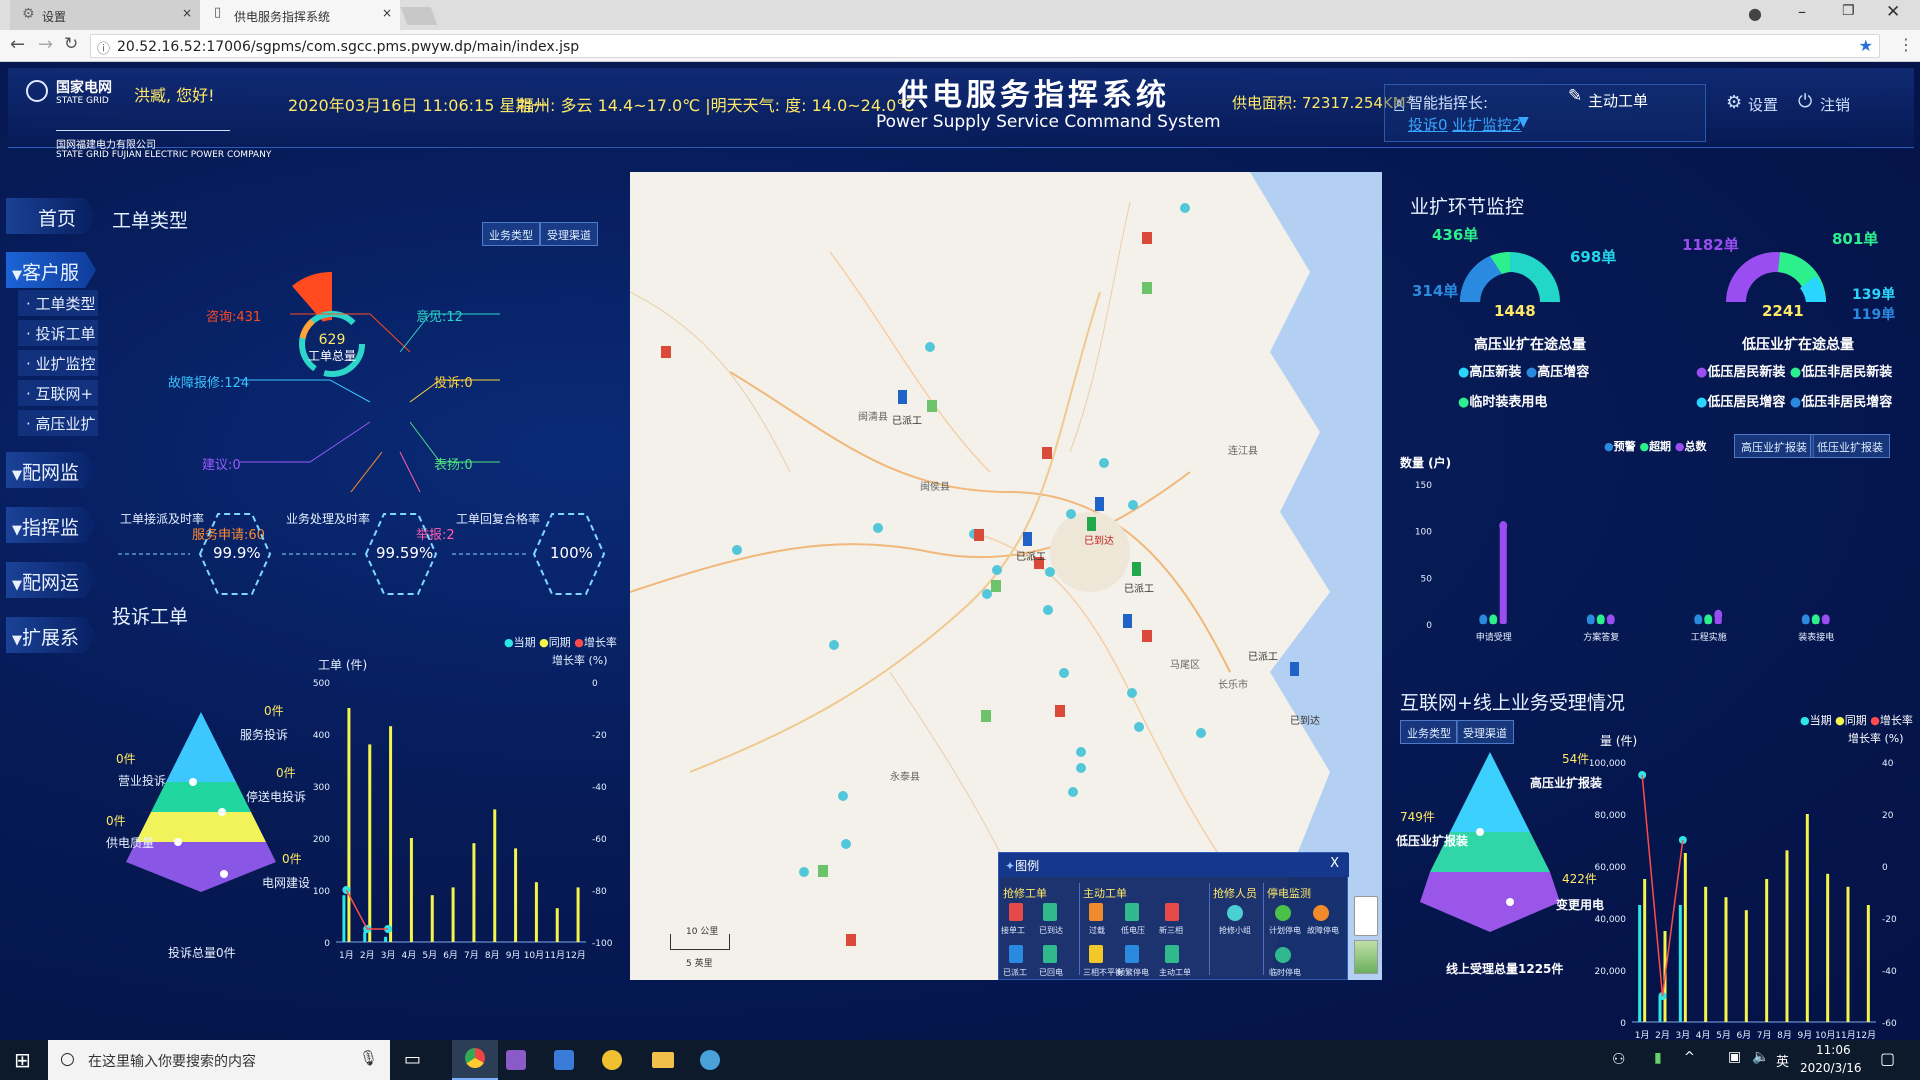 The image size is (1920, 1080). Describe the element at coordinates (51, 580) in the screenshot. I see `nav-distribution-ops: ▼配网运营` at that location.